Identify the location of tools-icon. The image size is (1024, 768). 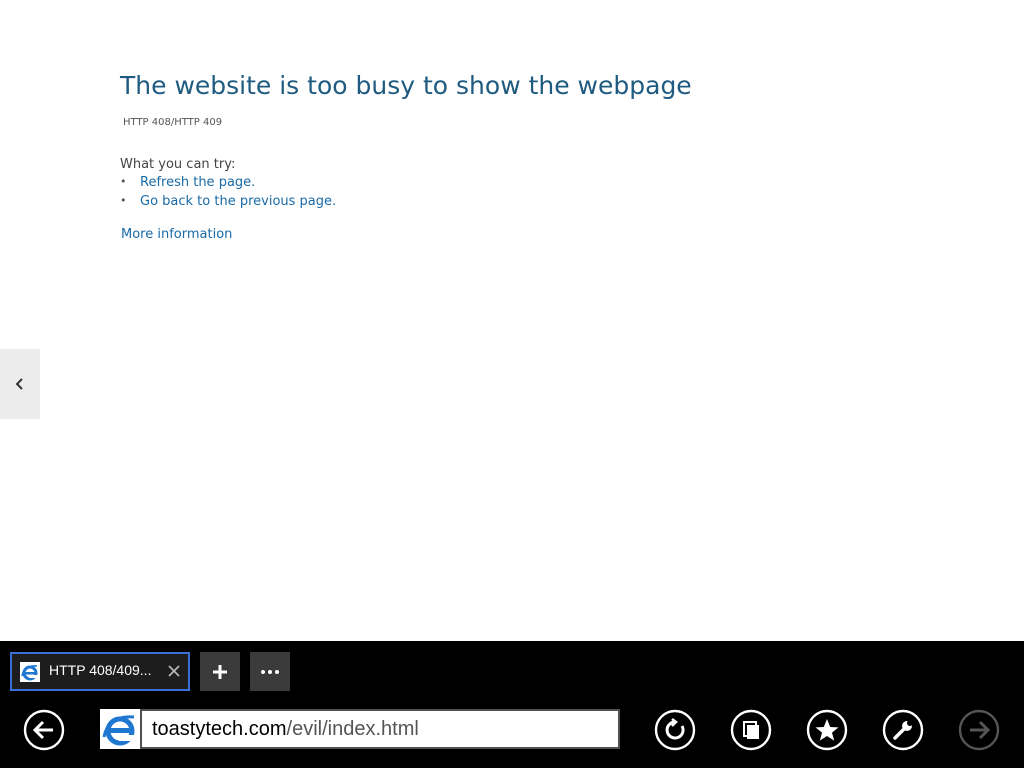
(903, 730).